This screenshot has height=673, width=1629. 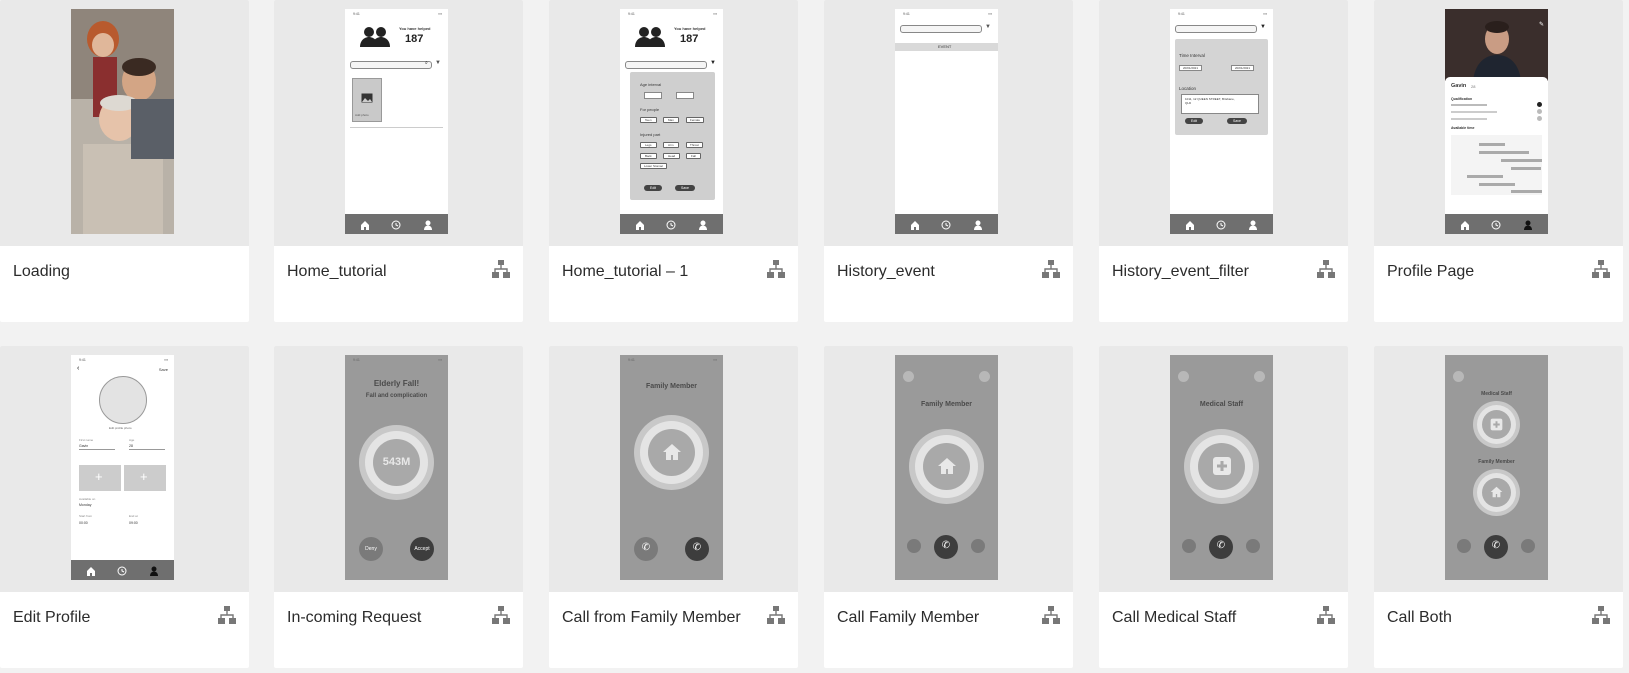 I want to click on injured-option-chip: Throat, so click(x=694, y=145).